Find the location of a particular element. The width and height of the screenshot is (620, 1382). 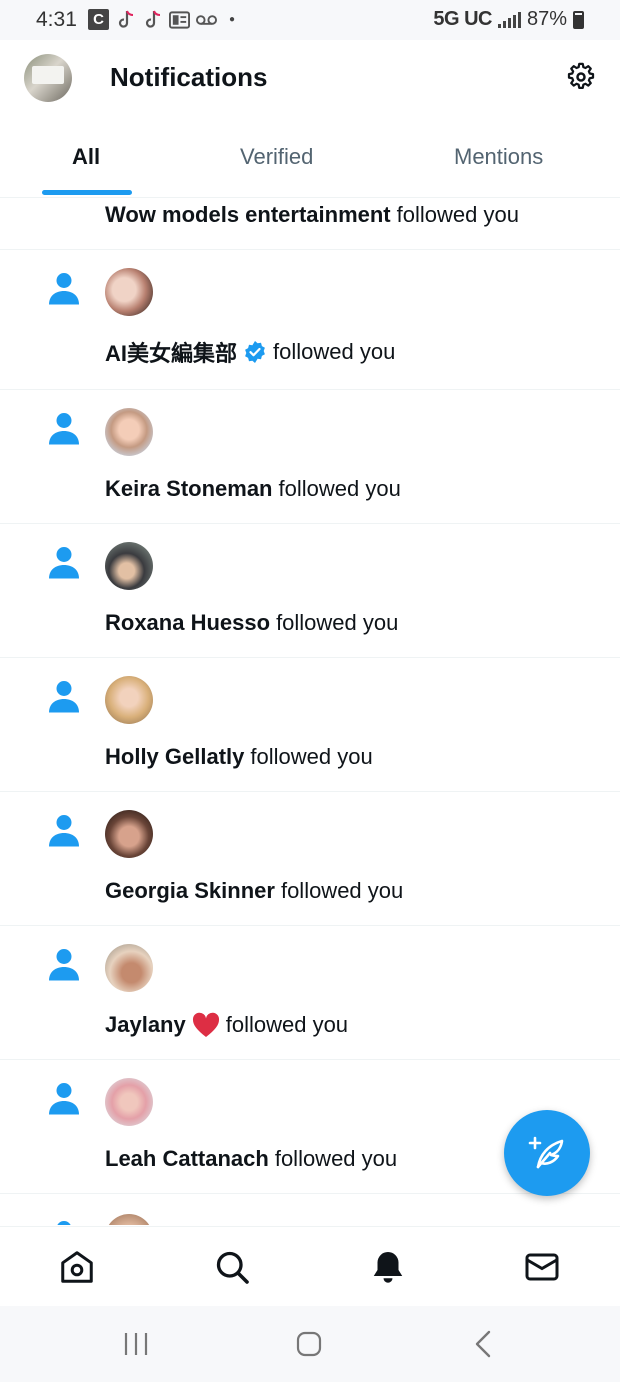

tab-mentions: Mentions is located at coordinates (498, 157).